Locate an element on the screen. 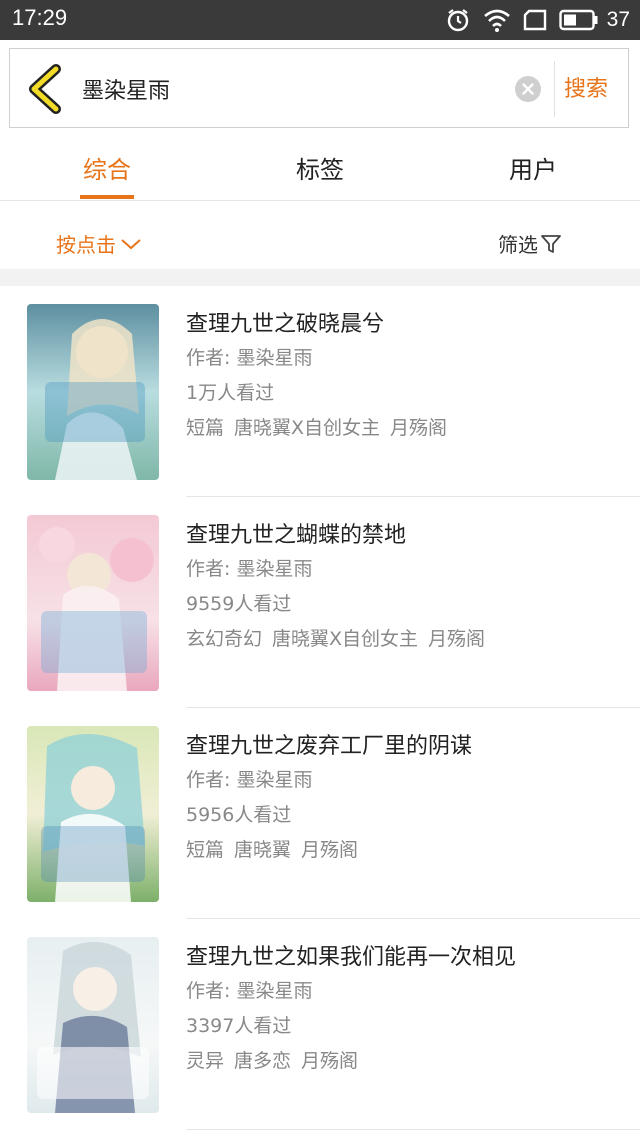  tag-list: 短篇 唐晓翼X自创女主 月殇阁 is located at coordinates (316, 426).